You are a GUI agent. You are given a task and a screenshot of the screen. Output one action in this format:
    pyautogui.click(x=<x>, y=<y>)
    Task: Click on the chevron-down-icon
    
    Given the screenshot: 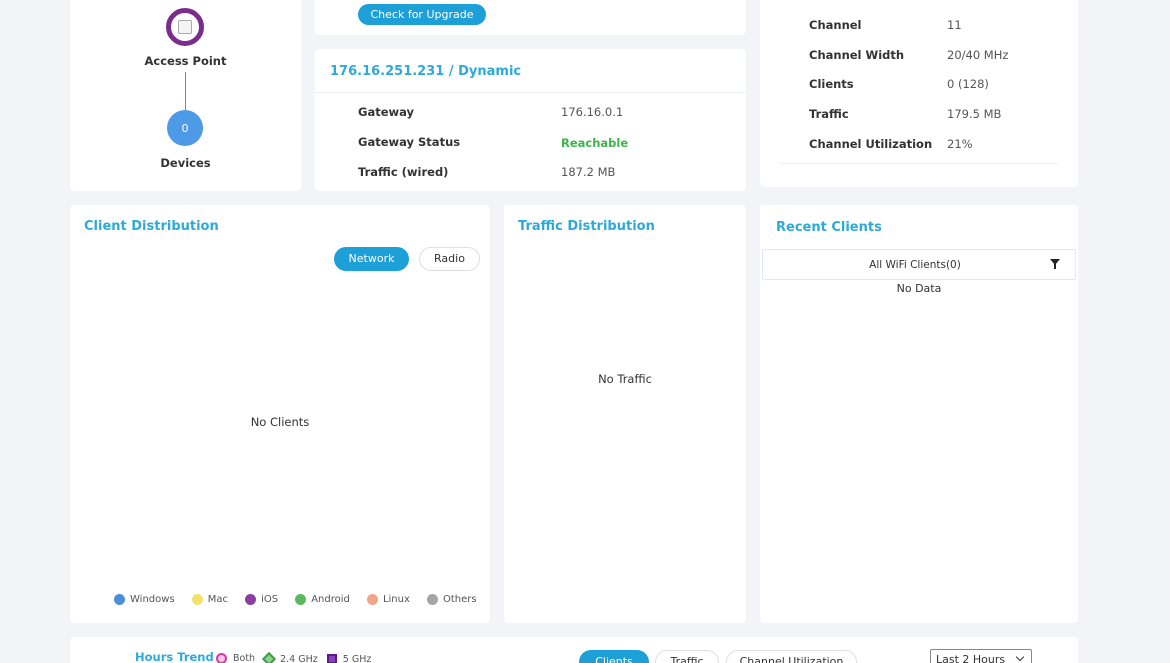 What is the action you would take?
    pyautogui.click(x=1020, y=657)
    